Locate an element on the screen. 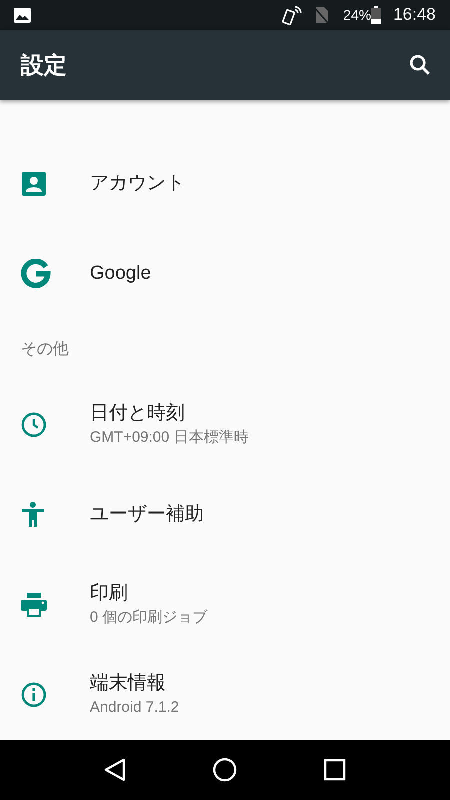 The height and width of the screenshot is (800, 450). screen-title: 設定 is located at coordinates (44, 65).